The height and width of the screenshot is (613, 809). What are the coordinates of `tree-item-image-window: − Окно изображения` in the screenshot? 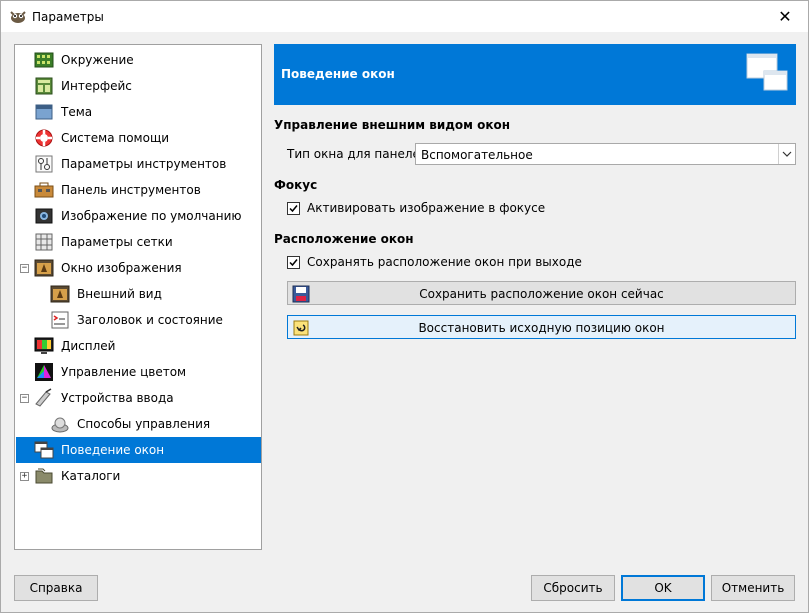 It's located at (138, 268).